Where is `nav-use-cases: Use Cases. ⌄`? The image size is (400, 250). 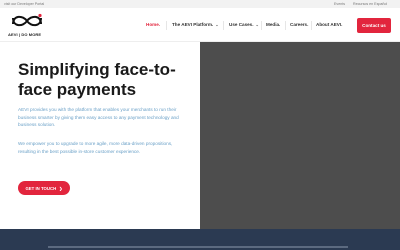
nav-use-cases: Use Cases. ⌄ is located at coordinates (244, 25).